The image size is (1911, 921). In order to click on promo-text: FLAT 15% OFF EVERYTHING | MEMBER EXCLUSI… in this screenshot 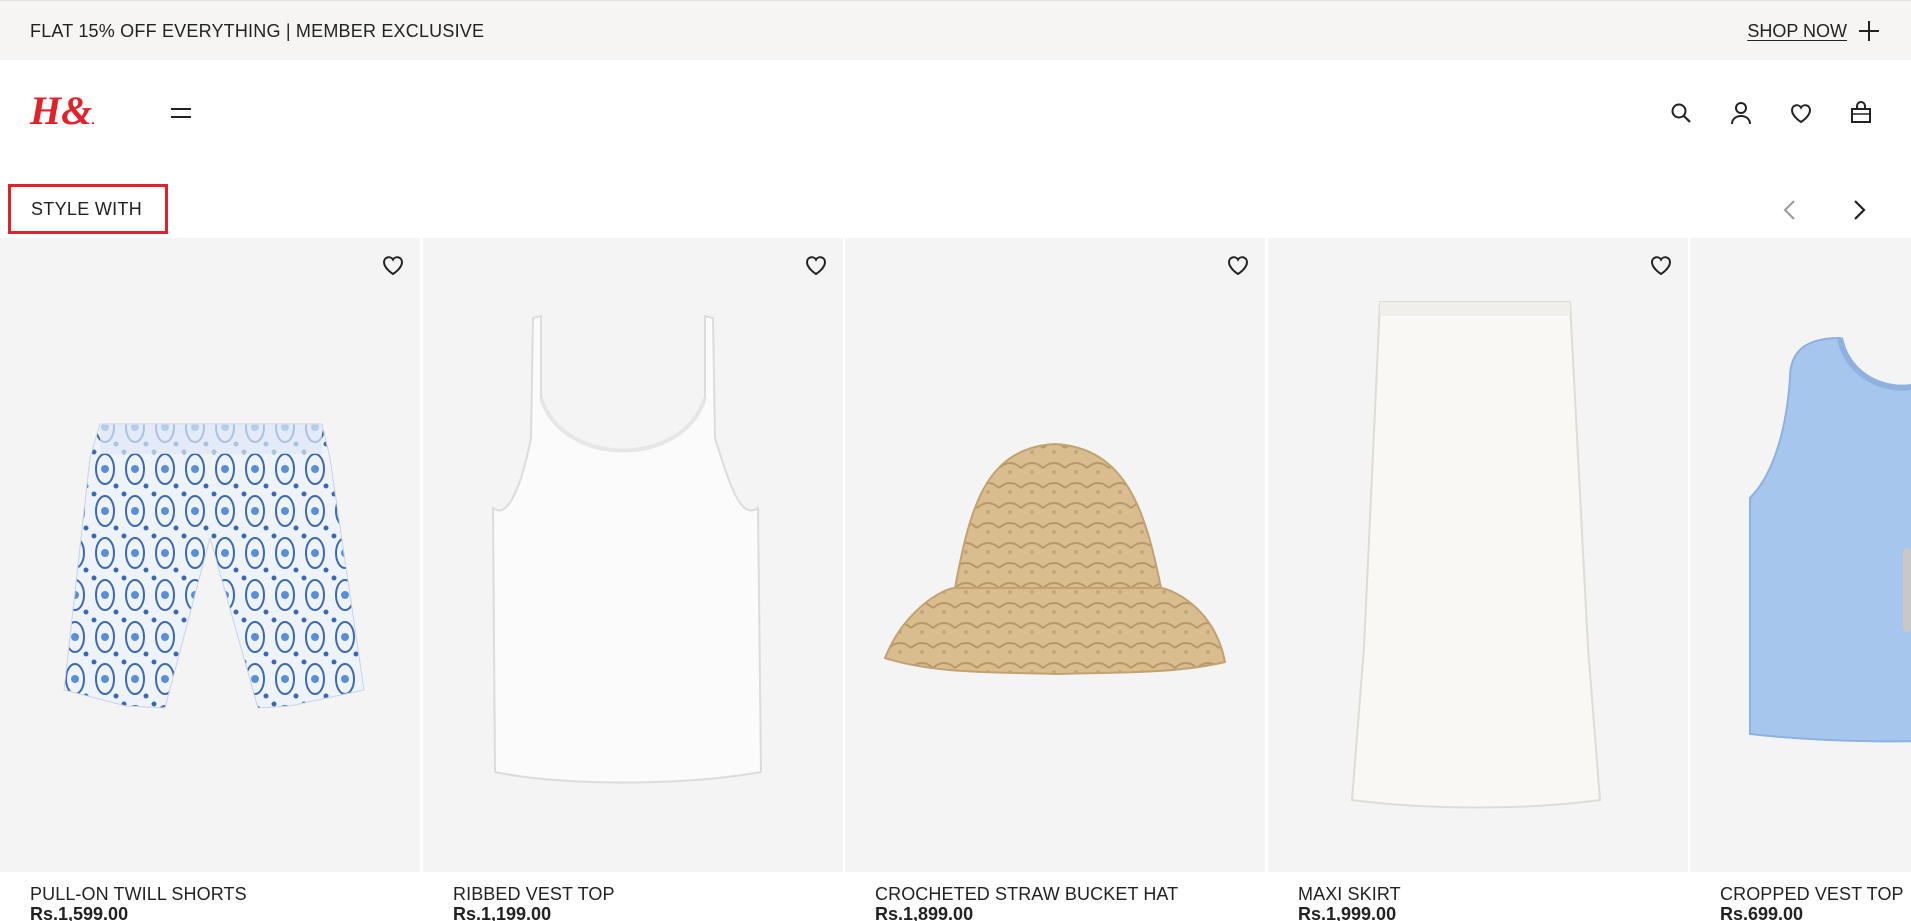, I will do `click(257, 31)`.